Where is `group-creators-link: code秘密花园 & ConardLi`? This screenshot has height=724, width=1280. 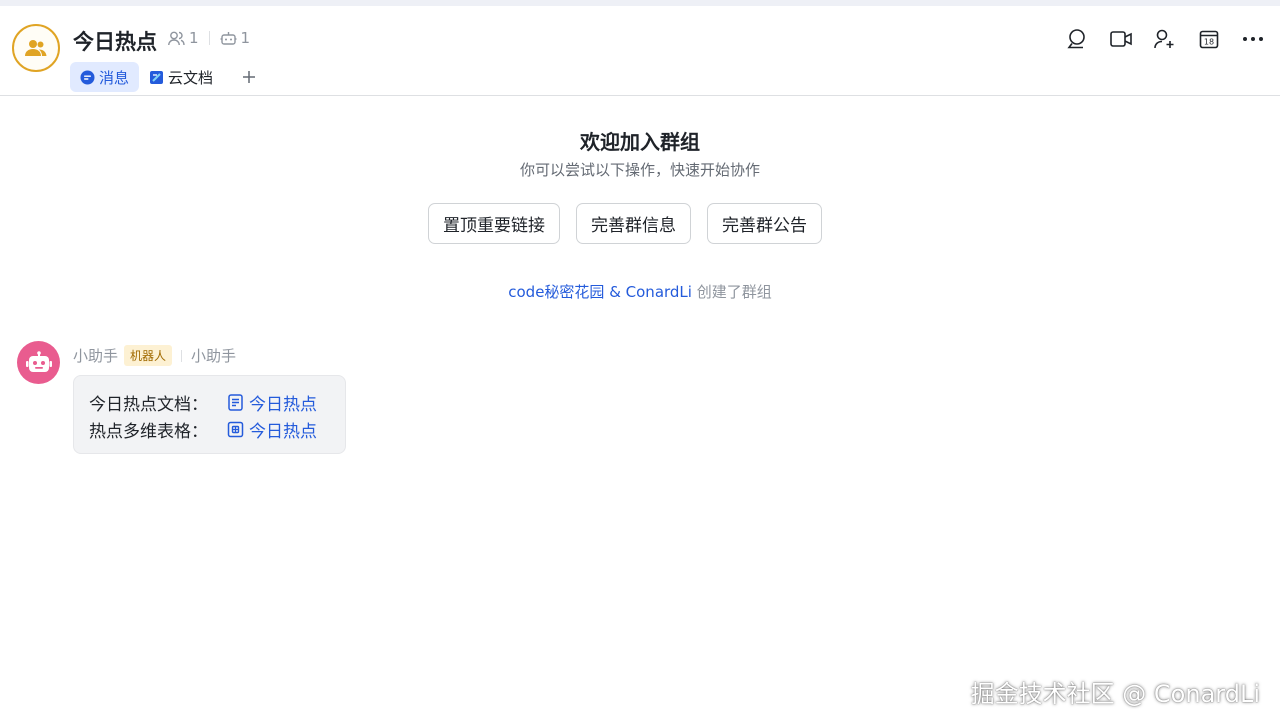 group-creators-link: code秘密花园 & ConardLi is located at coordinates (600, 292).